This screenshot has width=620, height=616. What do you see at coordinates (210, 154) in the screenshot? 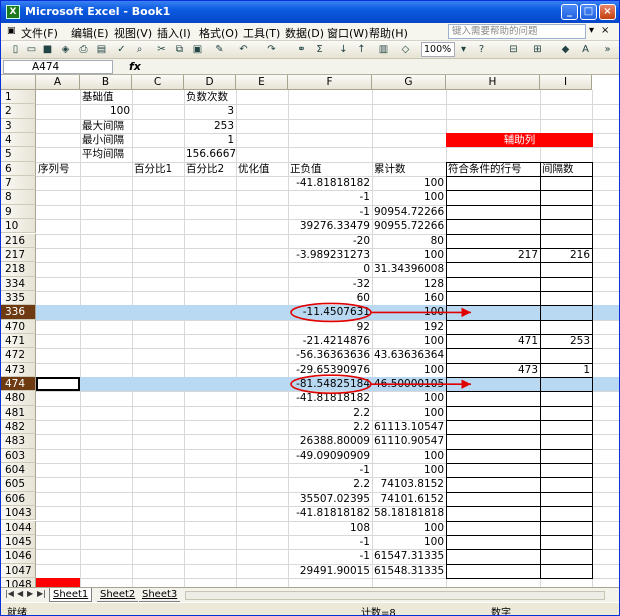
I see `cell-d5: 156.6667` at bounding box center [210, 154].